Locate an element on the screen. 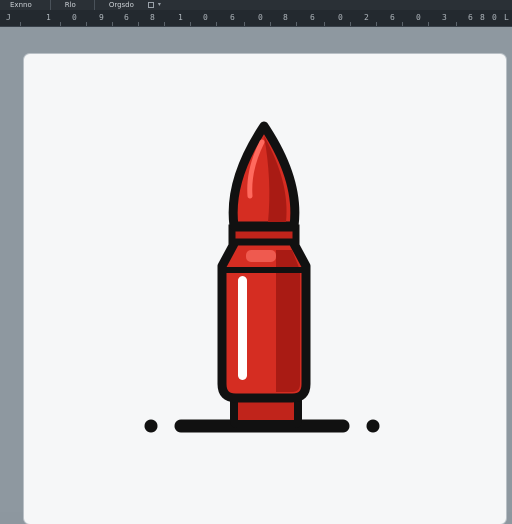  ground-dot-left is located at coordinates (151, 426).